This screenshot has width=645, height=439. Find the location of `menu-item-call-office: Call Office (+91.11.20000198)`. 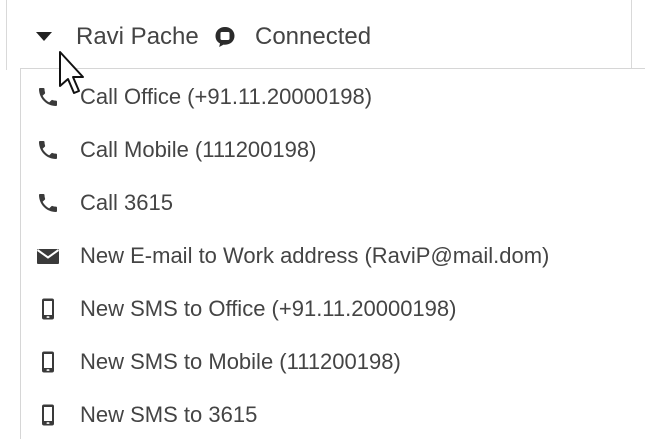

menu-item-call-office: Call Office (+91.11.20000198) is located at coordinates (333, 97).